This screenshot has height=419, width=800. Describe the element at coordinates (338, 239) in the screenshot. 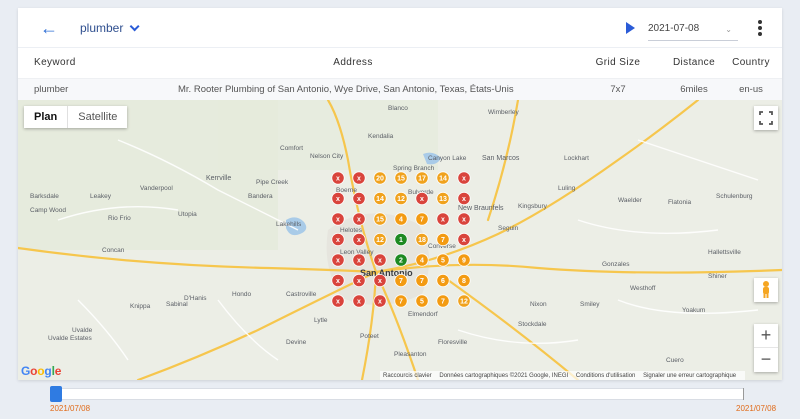

I see `rank-marker-r4-c1: x` at that location.